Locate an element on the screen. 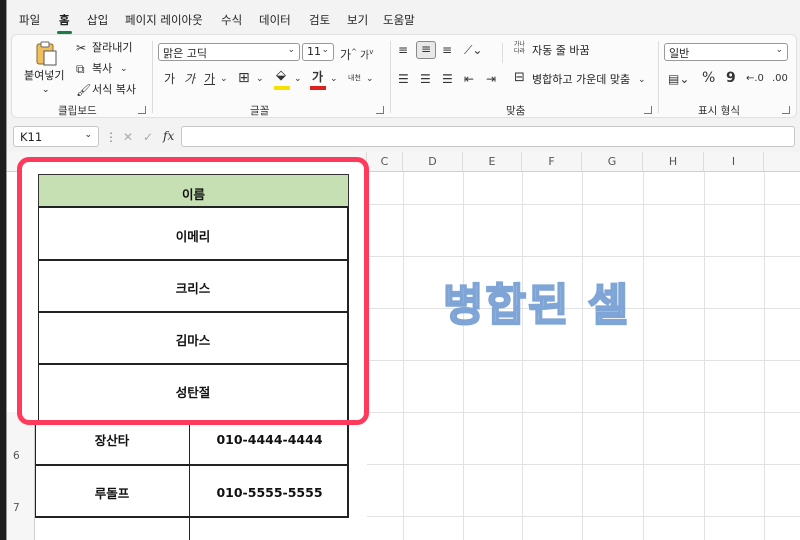 The image size is (800, 540). wrap-text-icon: 가나다라 is located at coordinates (520, 48).